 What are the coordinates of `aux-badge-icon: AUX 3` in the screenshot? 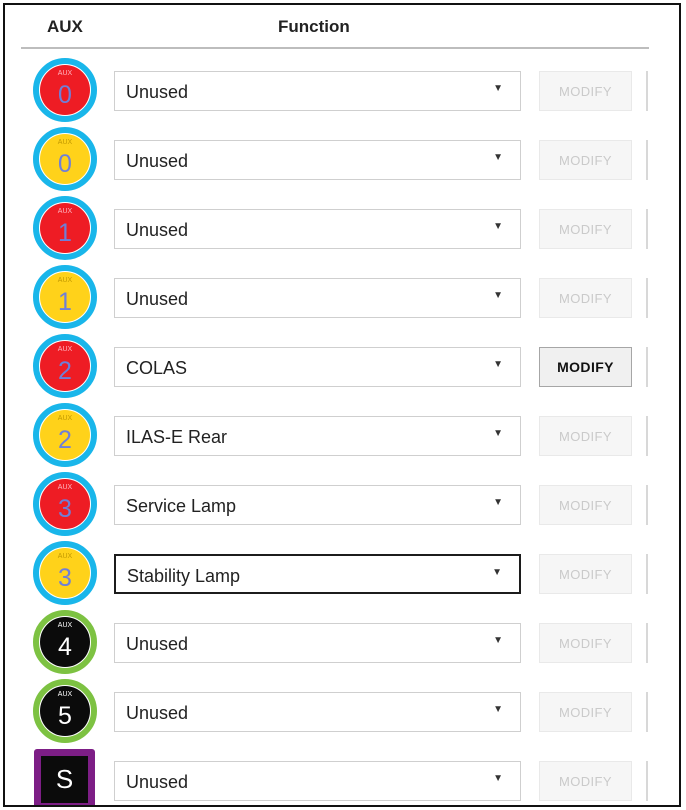 It's located at (65, 573).